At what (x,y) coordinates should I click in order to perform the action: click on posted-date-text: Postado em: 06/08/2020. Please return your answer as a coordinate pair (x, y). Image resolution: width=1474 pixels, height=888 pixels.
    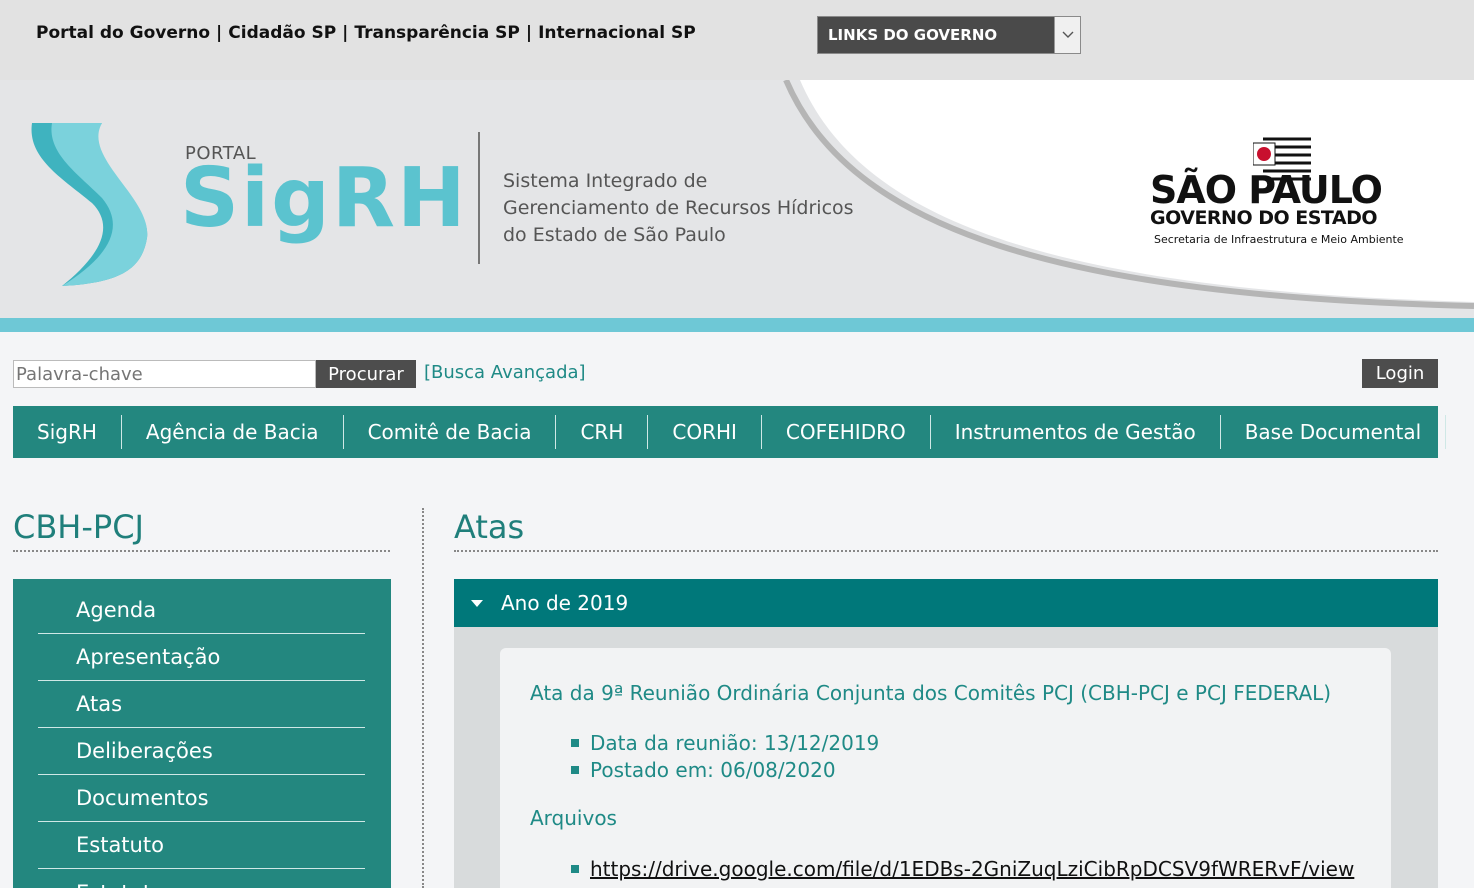
    Looking at the image, I should click on (713, 770).